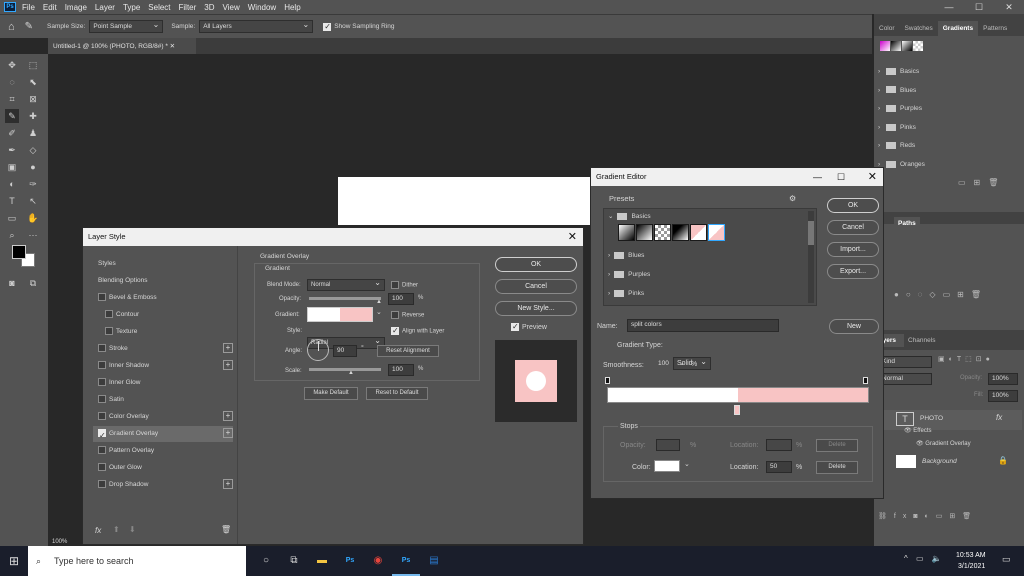  I want to click on delete-opacity-stop-button: Delete, so click(837, 445).